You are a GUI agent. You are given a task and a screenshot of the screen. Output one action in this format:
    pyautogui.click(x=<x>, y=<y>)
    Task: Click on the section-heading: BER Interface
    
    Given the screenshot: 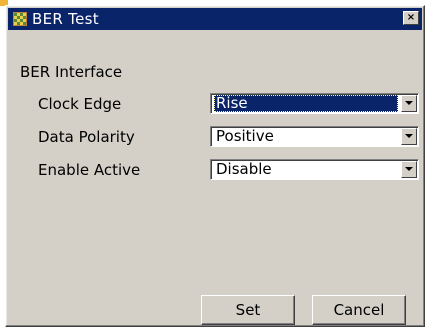 What is the action you would take?
    pyautogui.click(x=71, y=72)
    